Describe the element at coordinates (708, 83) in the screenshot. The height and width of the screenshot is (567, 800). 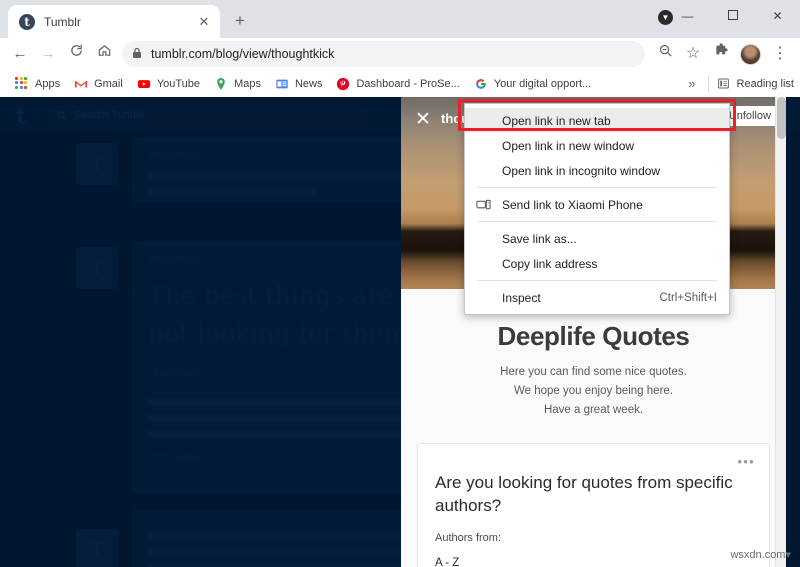
I see `divider` at that location.